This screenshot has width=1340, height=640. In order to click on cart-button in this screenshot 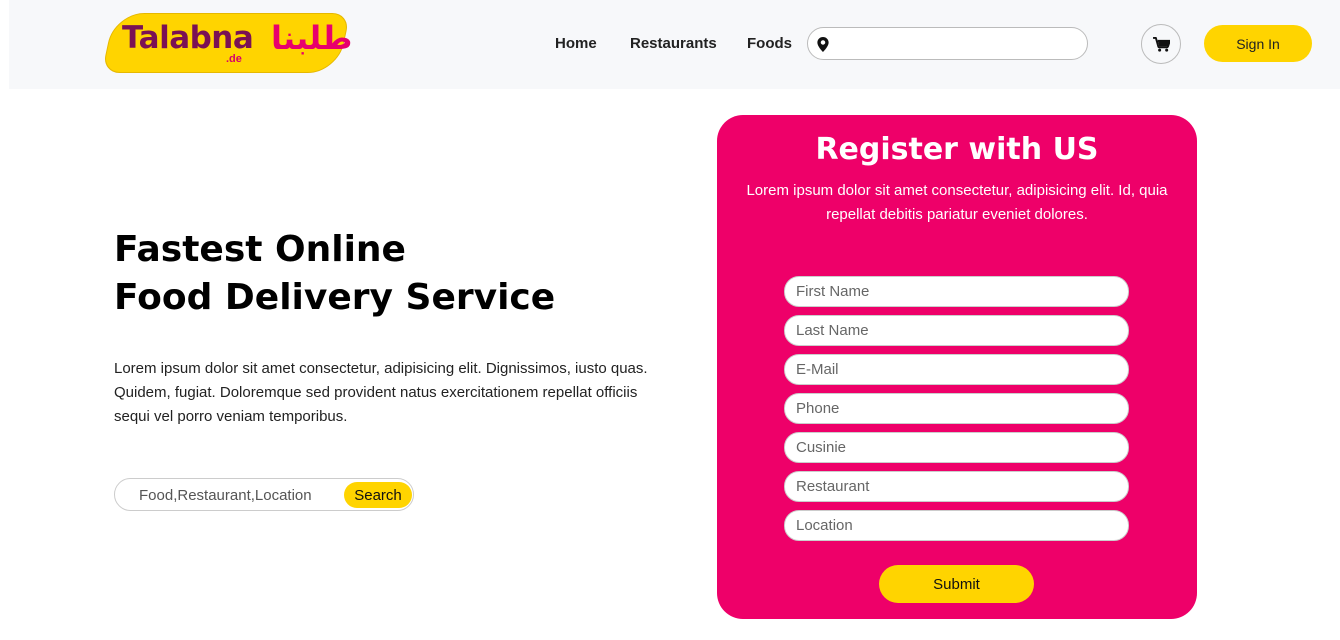, I will do `click(1161, 44)`.